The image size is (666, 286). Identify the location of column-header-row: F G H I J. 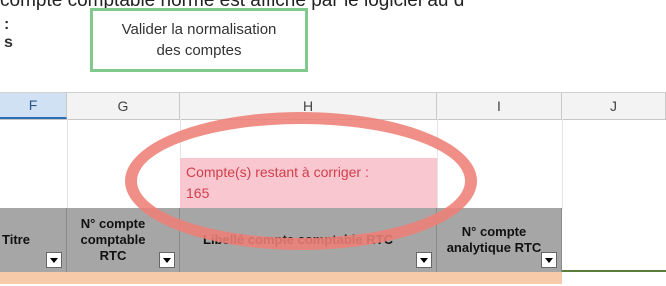
(333, 106).